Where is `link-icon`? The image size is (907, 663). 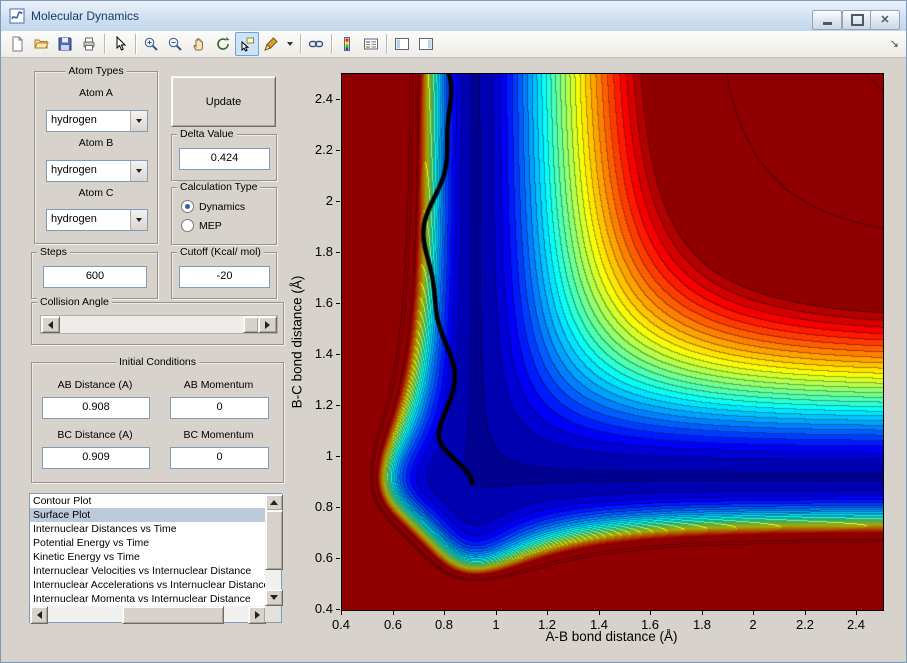 link-icon is located at coordinates (316, 44).